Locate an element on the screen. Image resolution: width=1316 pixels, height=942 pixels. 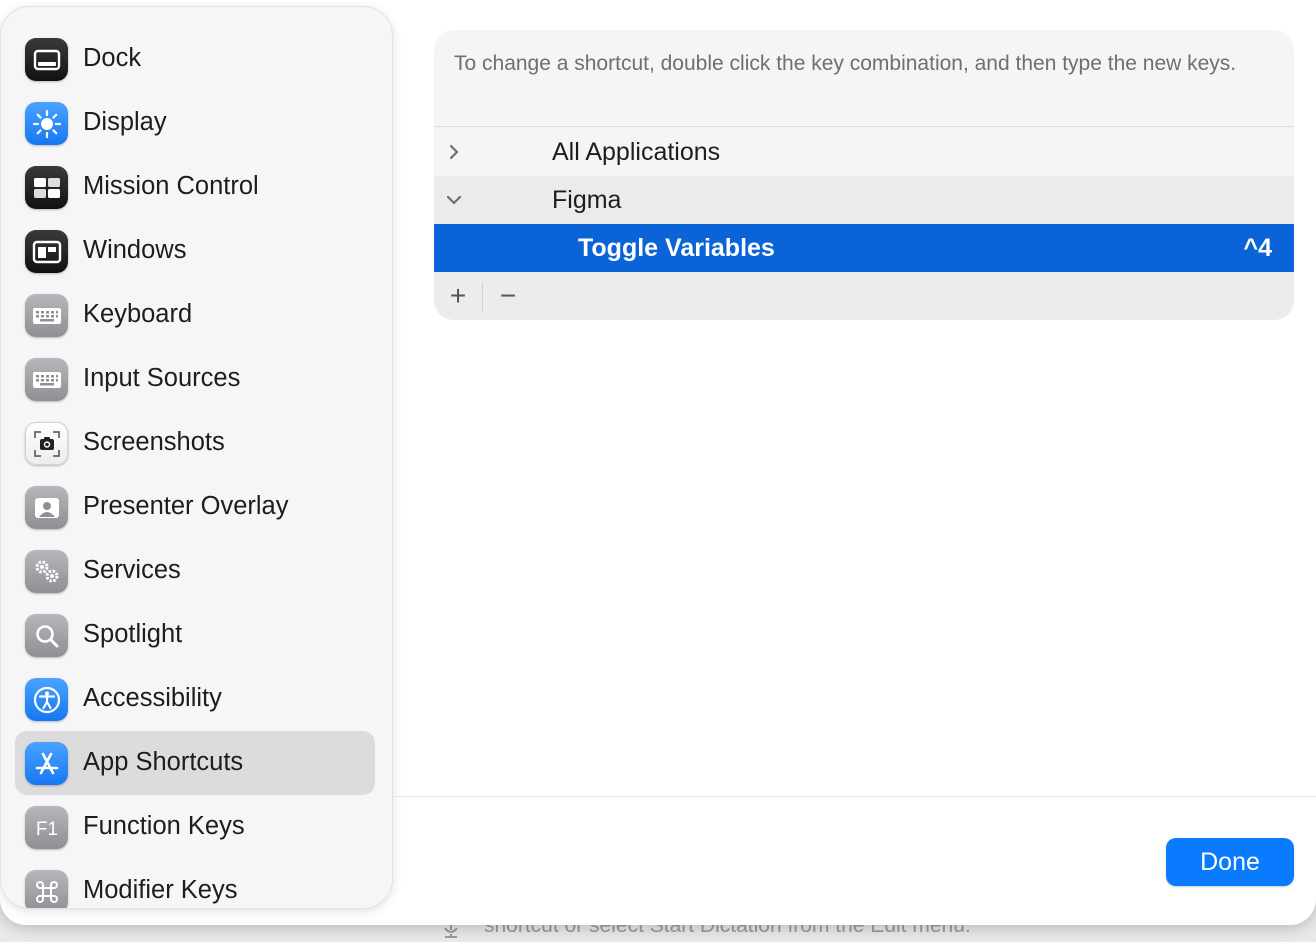
sidebar-item-label: App Shortcuts is located at coordinates (163, 762).